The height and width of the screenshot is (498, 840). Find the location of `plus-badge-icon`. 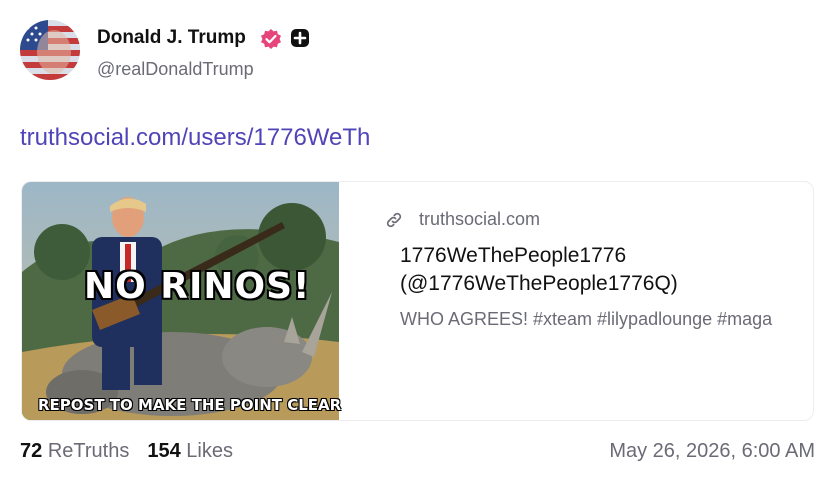

plus-badge-icon is located at coordinates (300, 38).